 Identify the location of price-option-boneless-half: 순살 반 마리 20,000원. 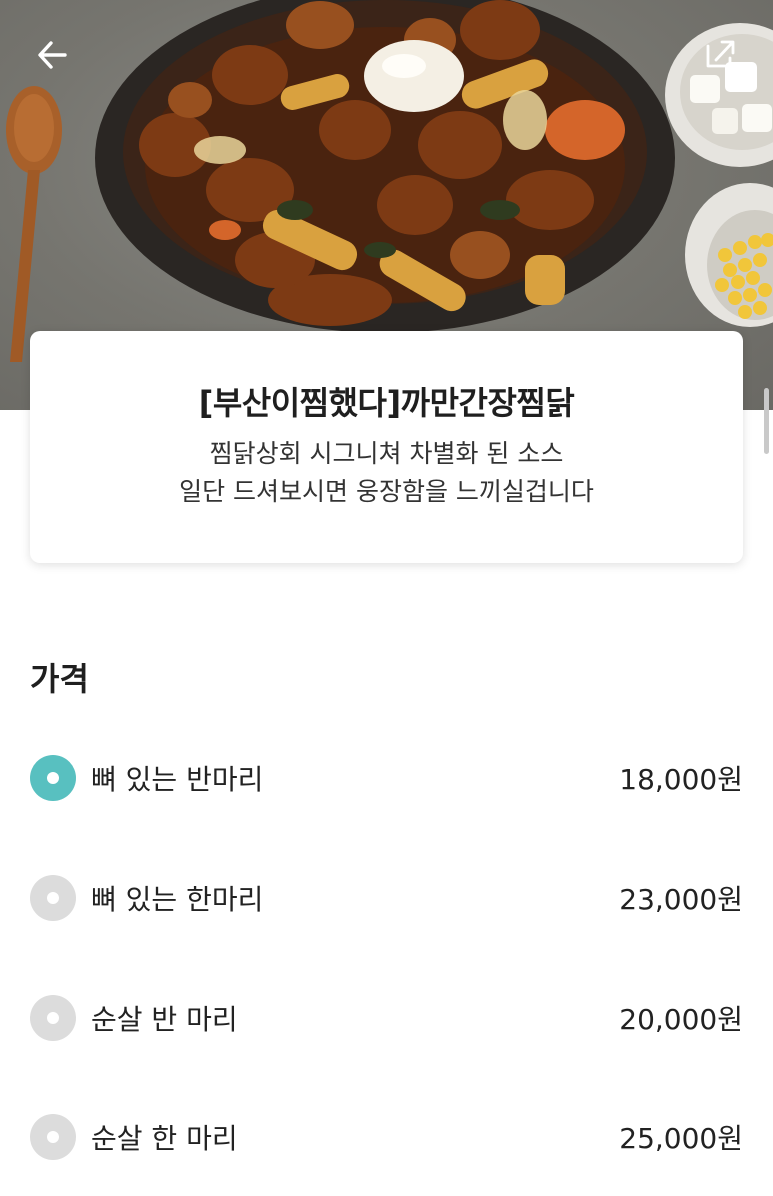
(386, 1018).